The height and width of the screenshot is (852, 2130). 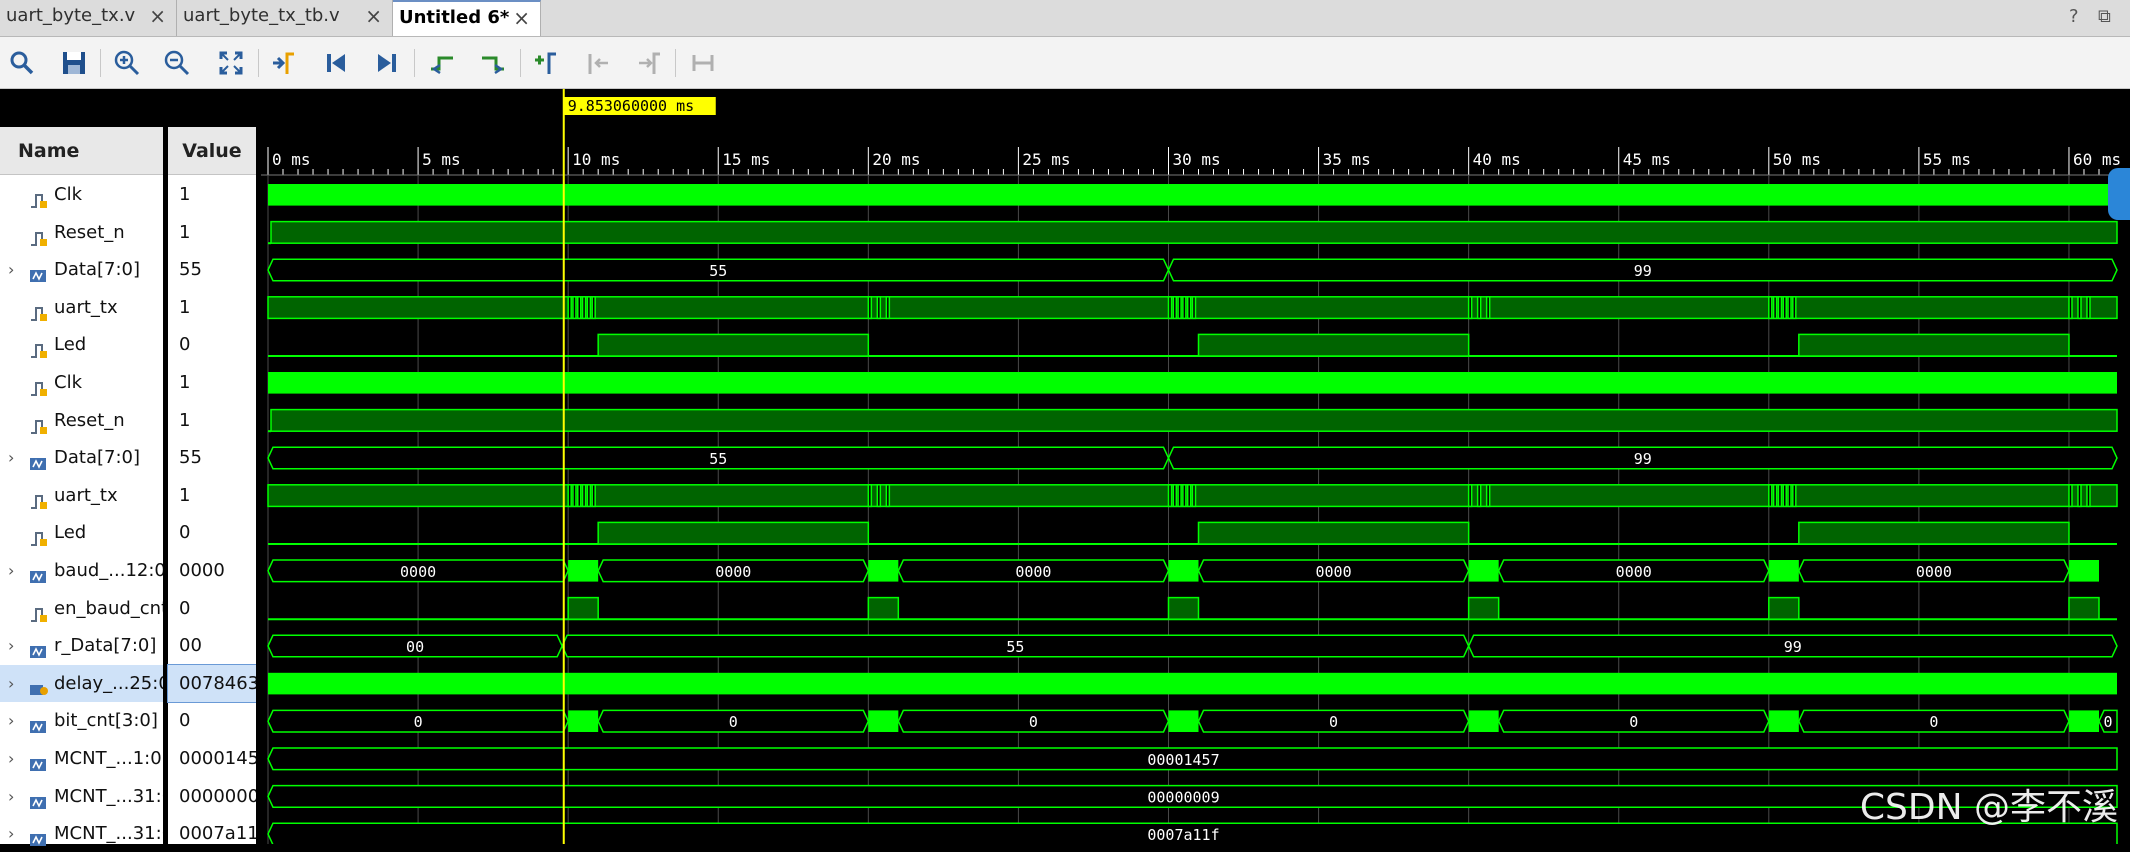 I want to click on signal-name: Data[7:0], so click(x=97, y=270).